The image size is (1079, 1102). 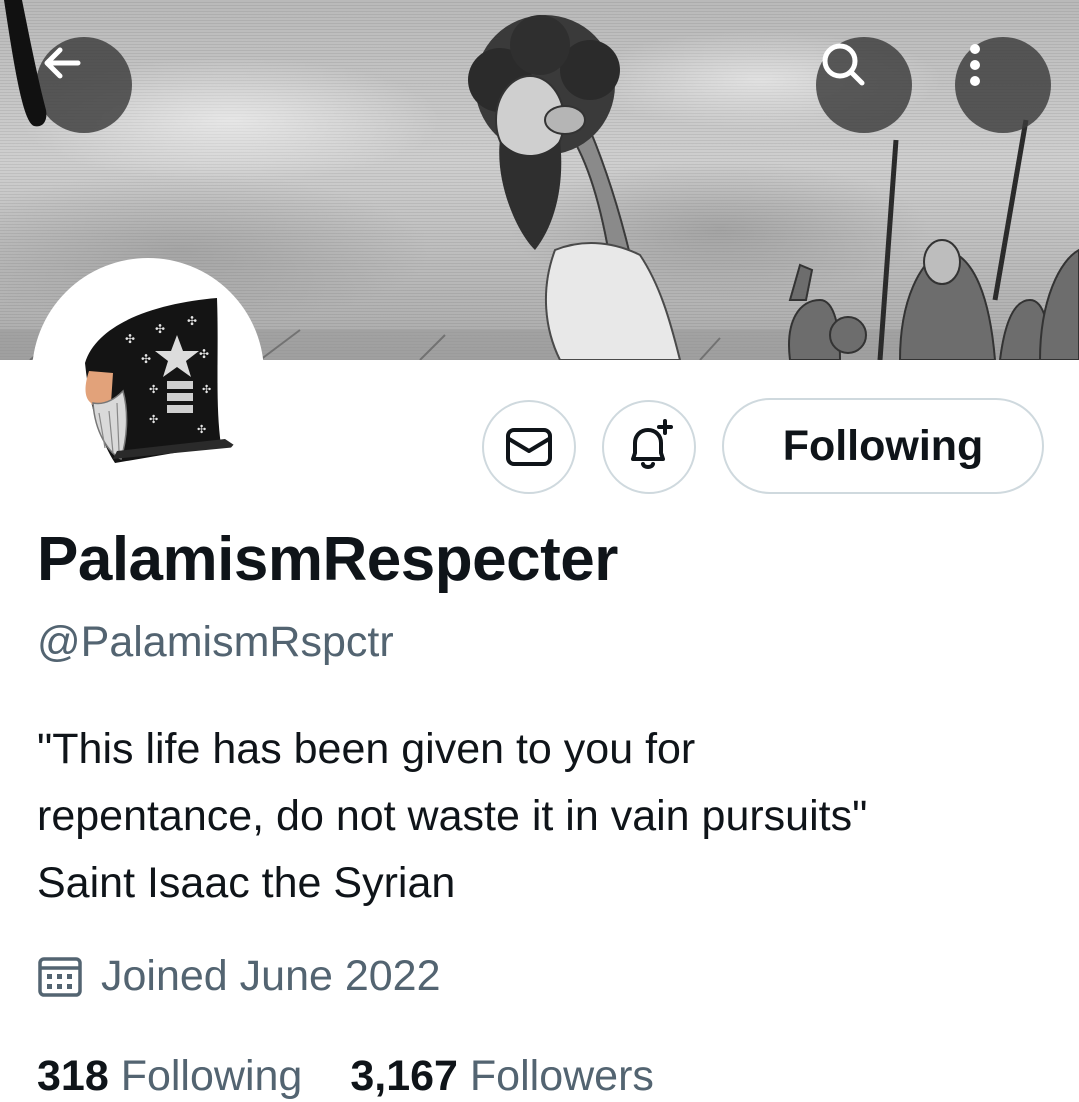 What do you see at coordinates (26, 64) in the screenshot?
I see `scroll-handle` at bounding box center [26, 64].